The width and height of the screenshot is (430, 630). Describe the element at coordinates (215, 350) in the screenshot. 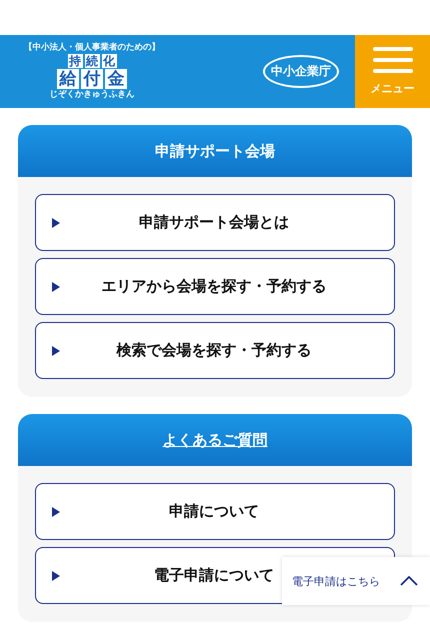

I see `link-button: 検索で会場を探す・予約する` at that location.